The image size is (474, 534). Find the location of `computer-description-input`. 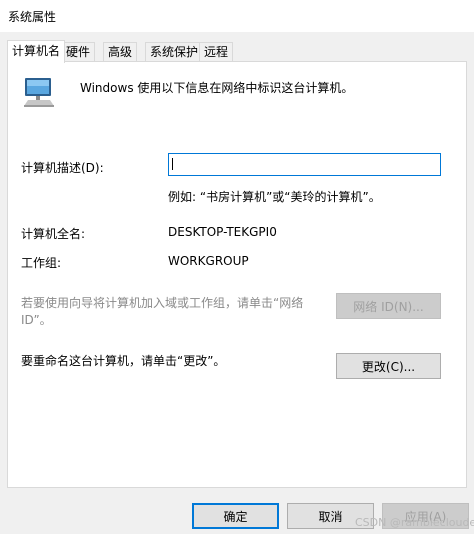

computer-description-input is located at coordinates (304, 164).